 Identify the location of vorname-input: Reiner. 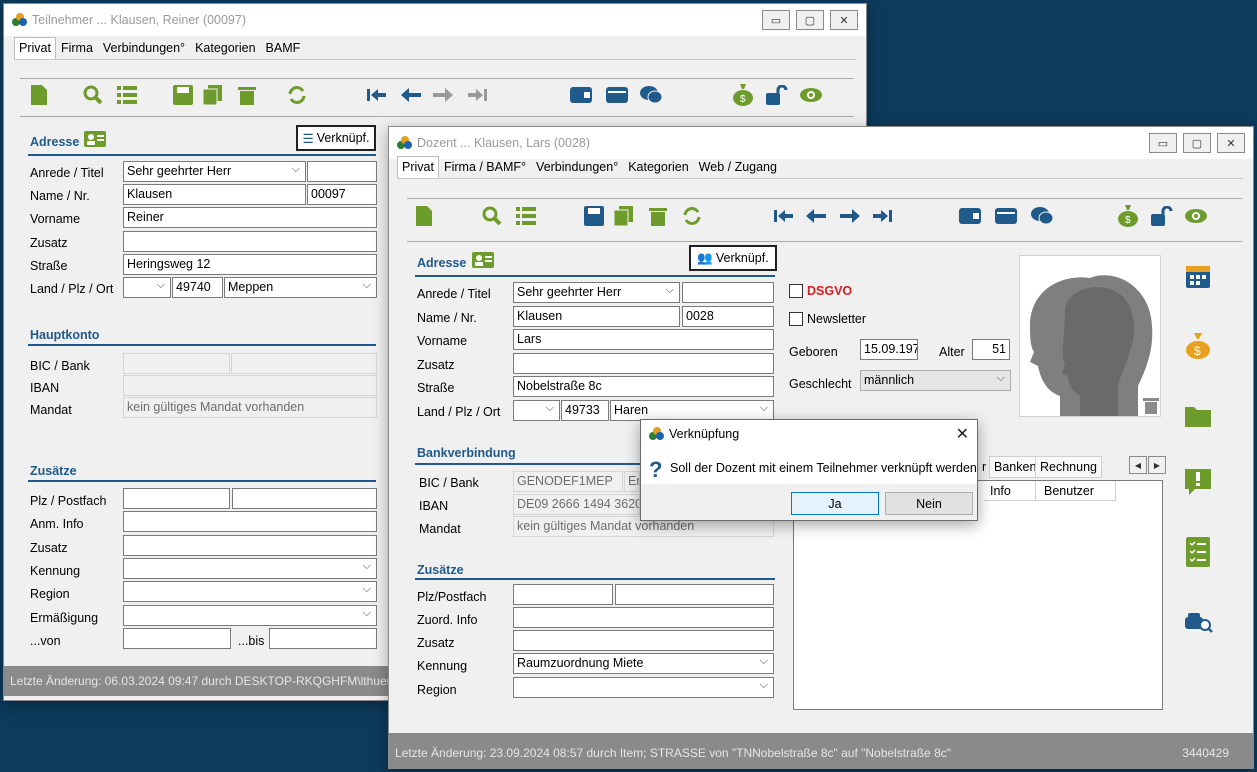
(250, 217).